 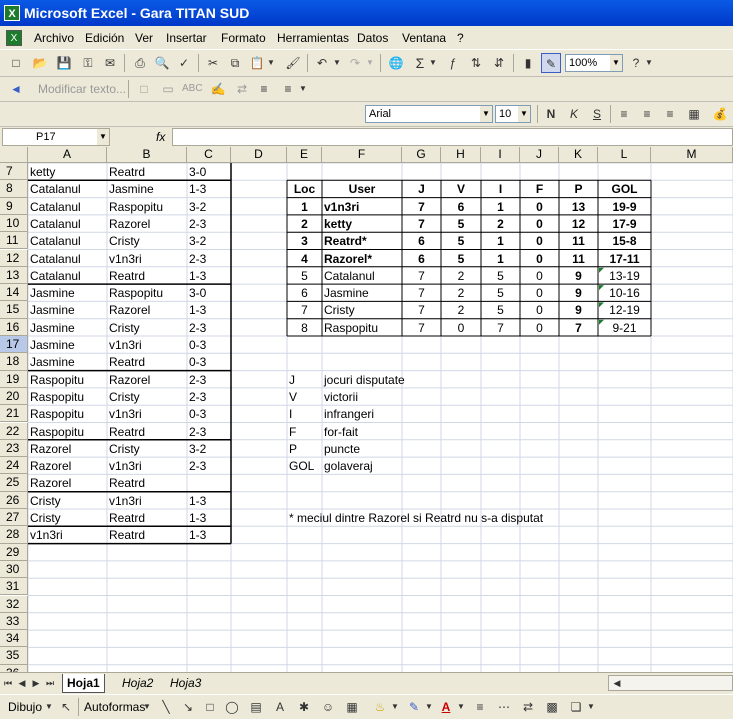 I want to click on excel-app-icon: X, so click(x=12, y=13).